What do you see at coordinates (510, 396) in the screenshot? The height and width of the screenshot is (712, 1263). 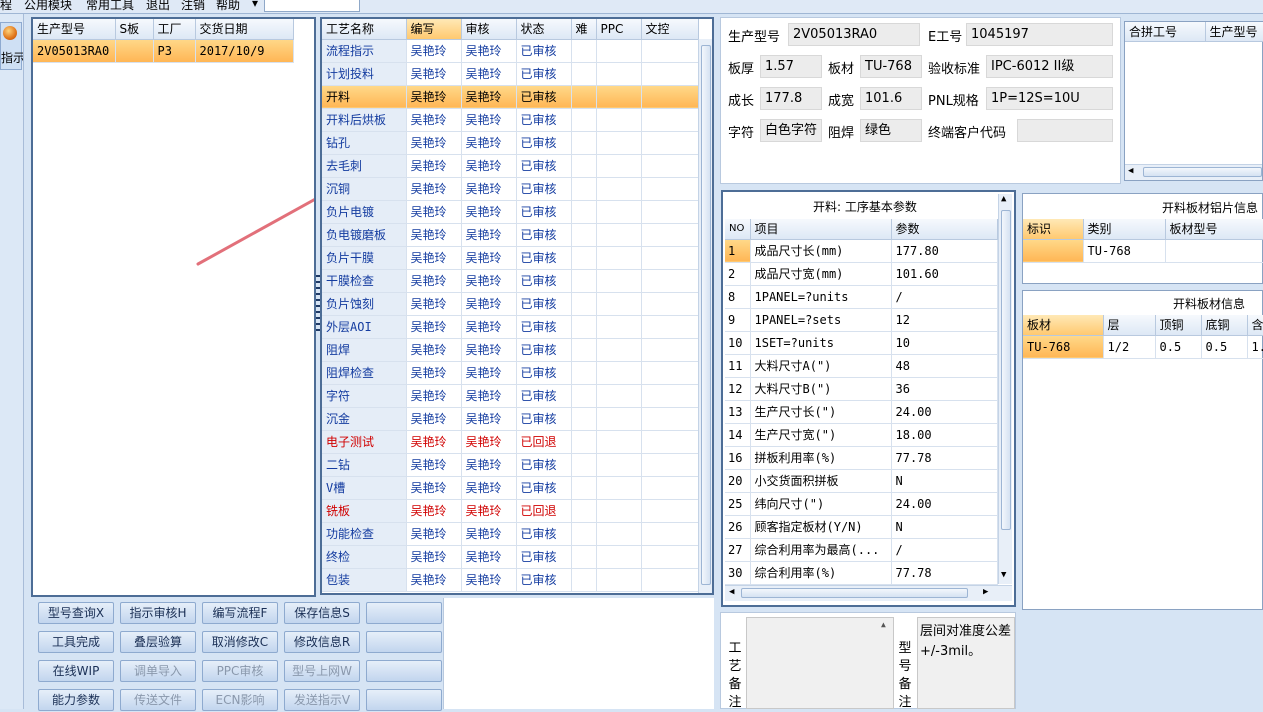 I see `table-row: 字符 吴艳玲 吴艳玲 已审核` at bounding box center [510, 396].